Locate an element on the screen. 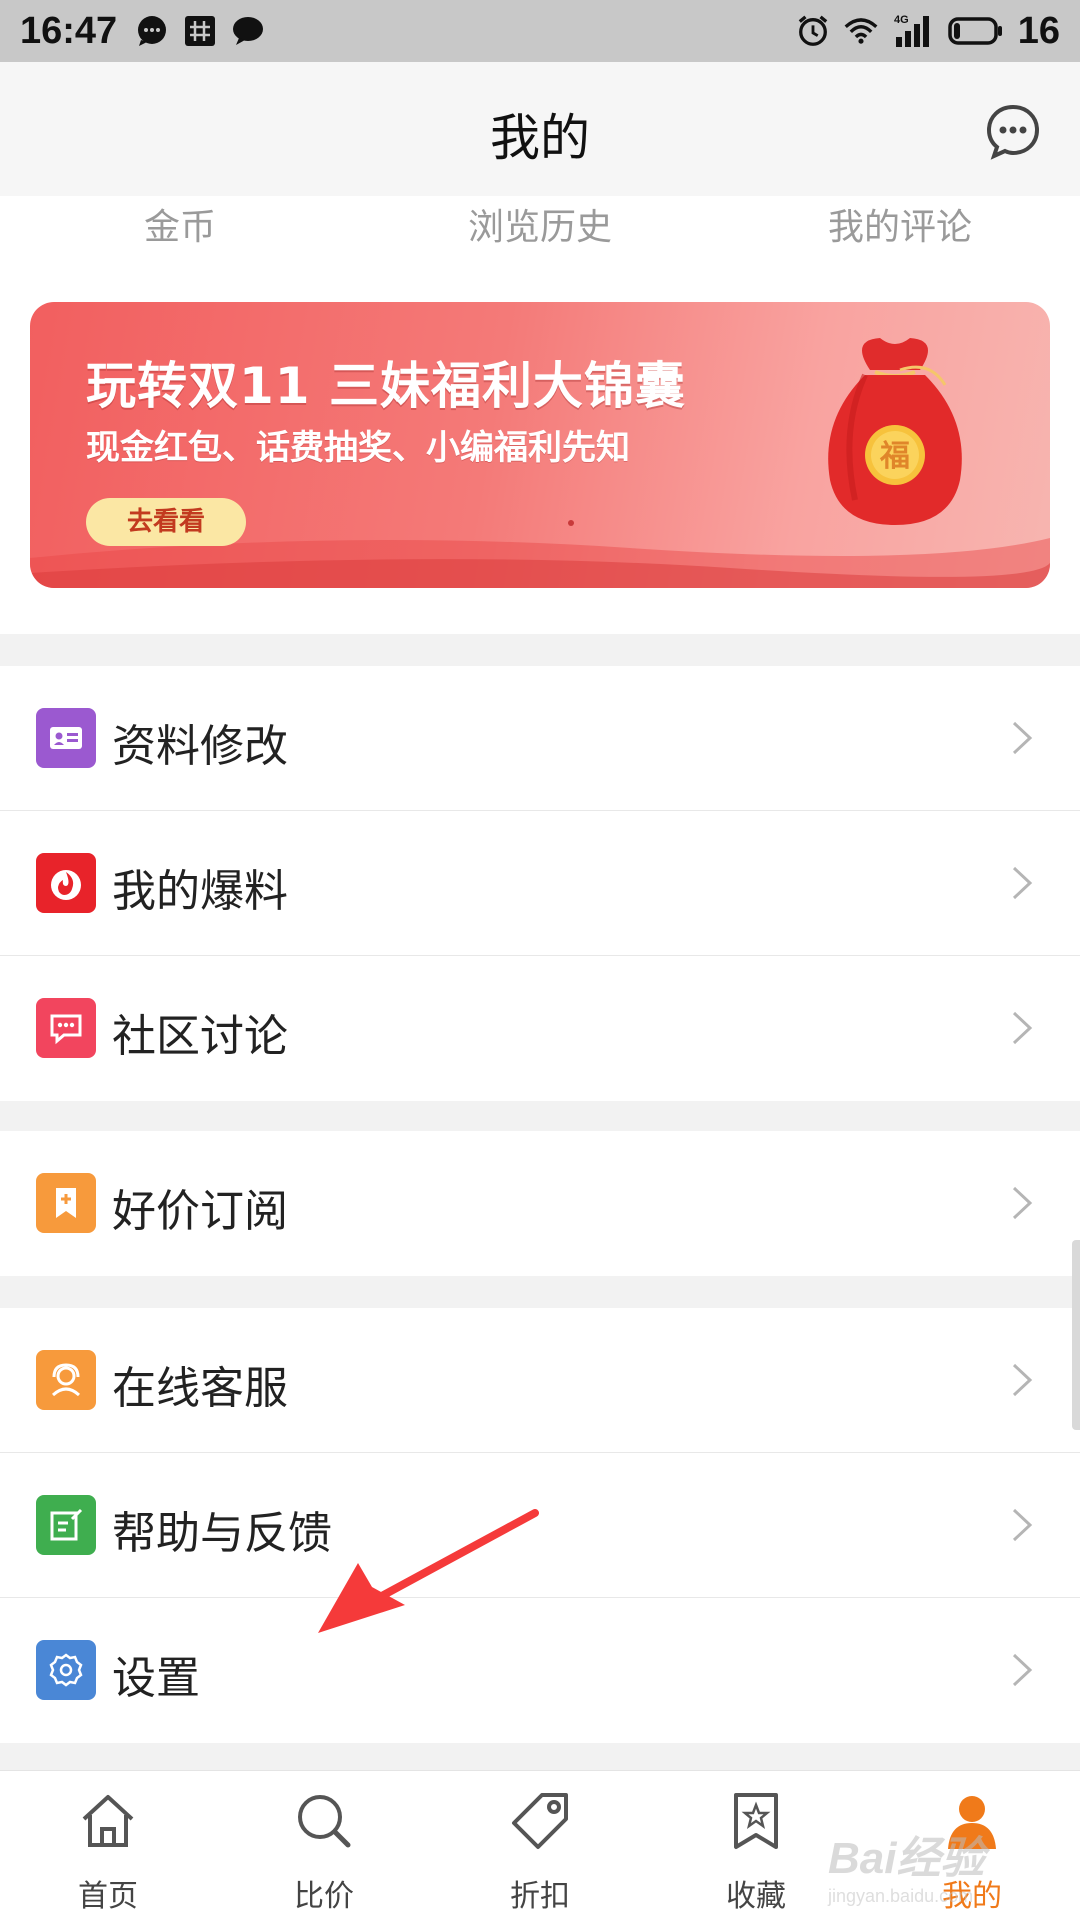 The height and width of the screenshot is (1920, 1080). battery-icon is located at coordinates (975, 31).